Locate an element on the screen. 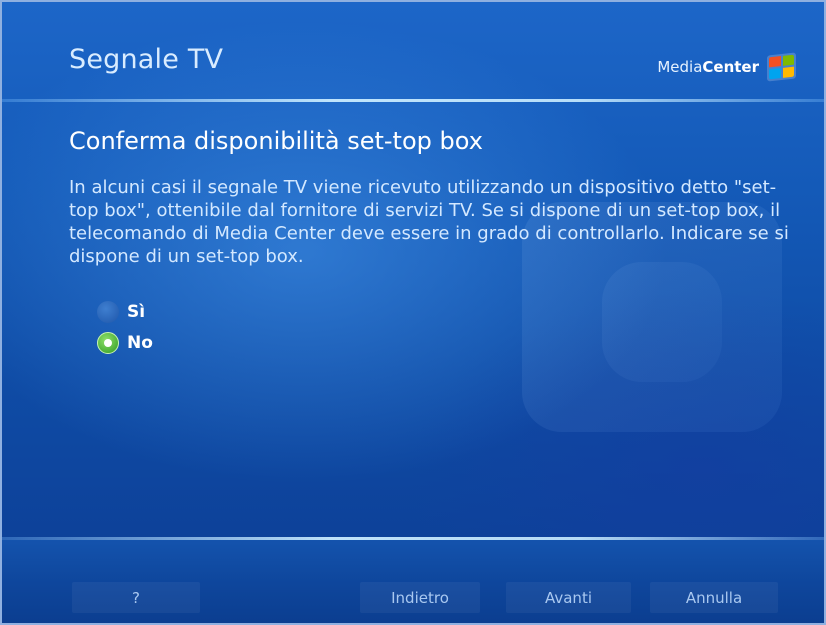 This screenshot has height=625, width=826. radio-unchecked-icon is located at coordinates (108, 312).